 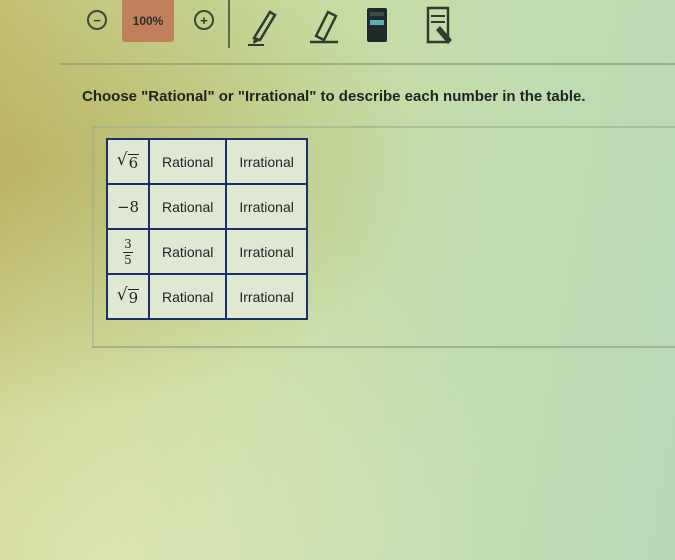 I want to click on zoom-in-button: +, so click(x=204, y=20).